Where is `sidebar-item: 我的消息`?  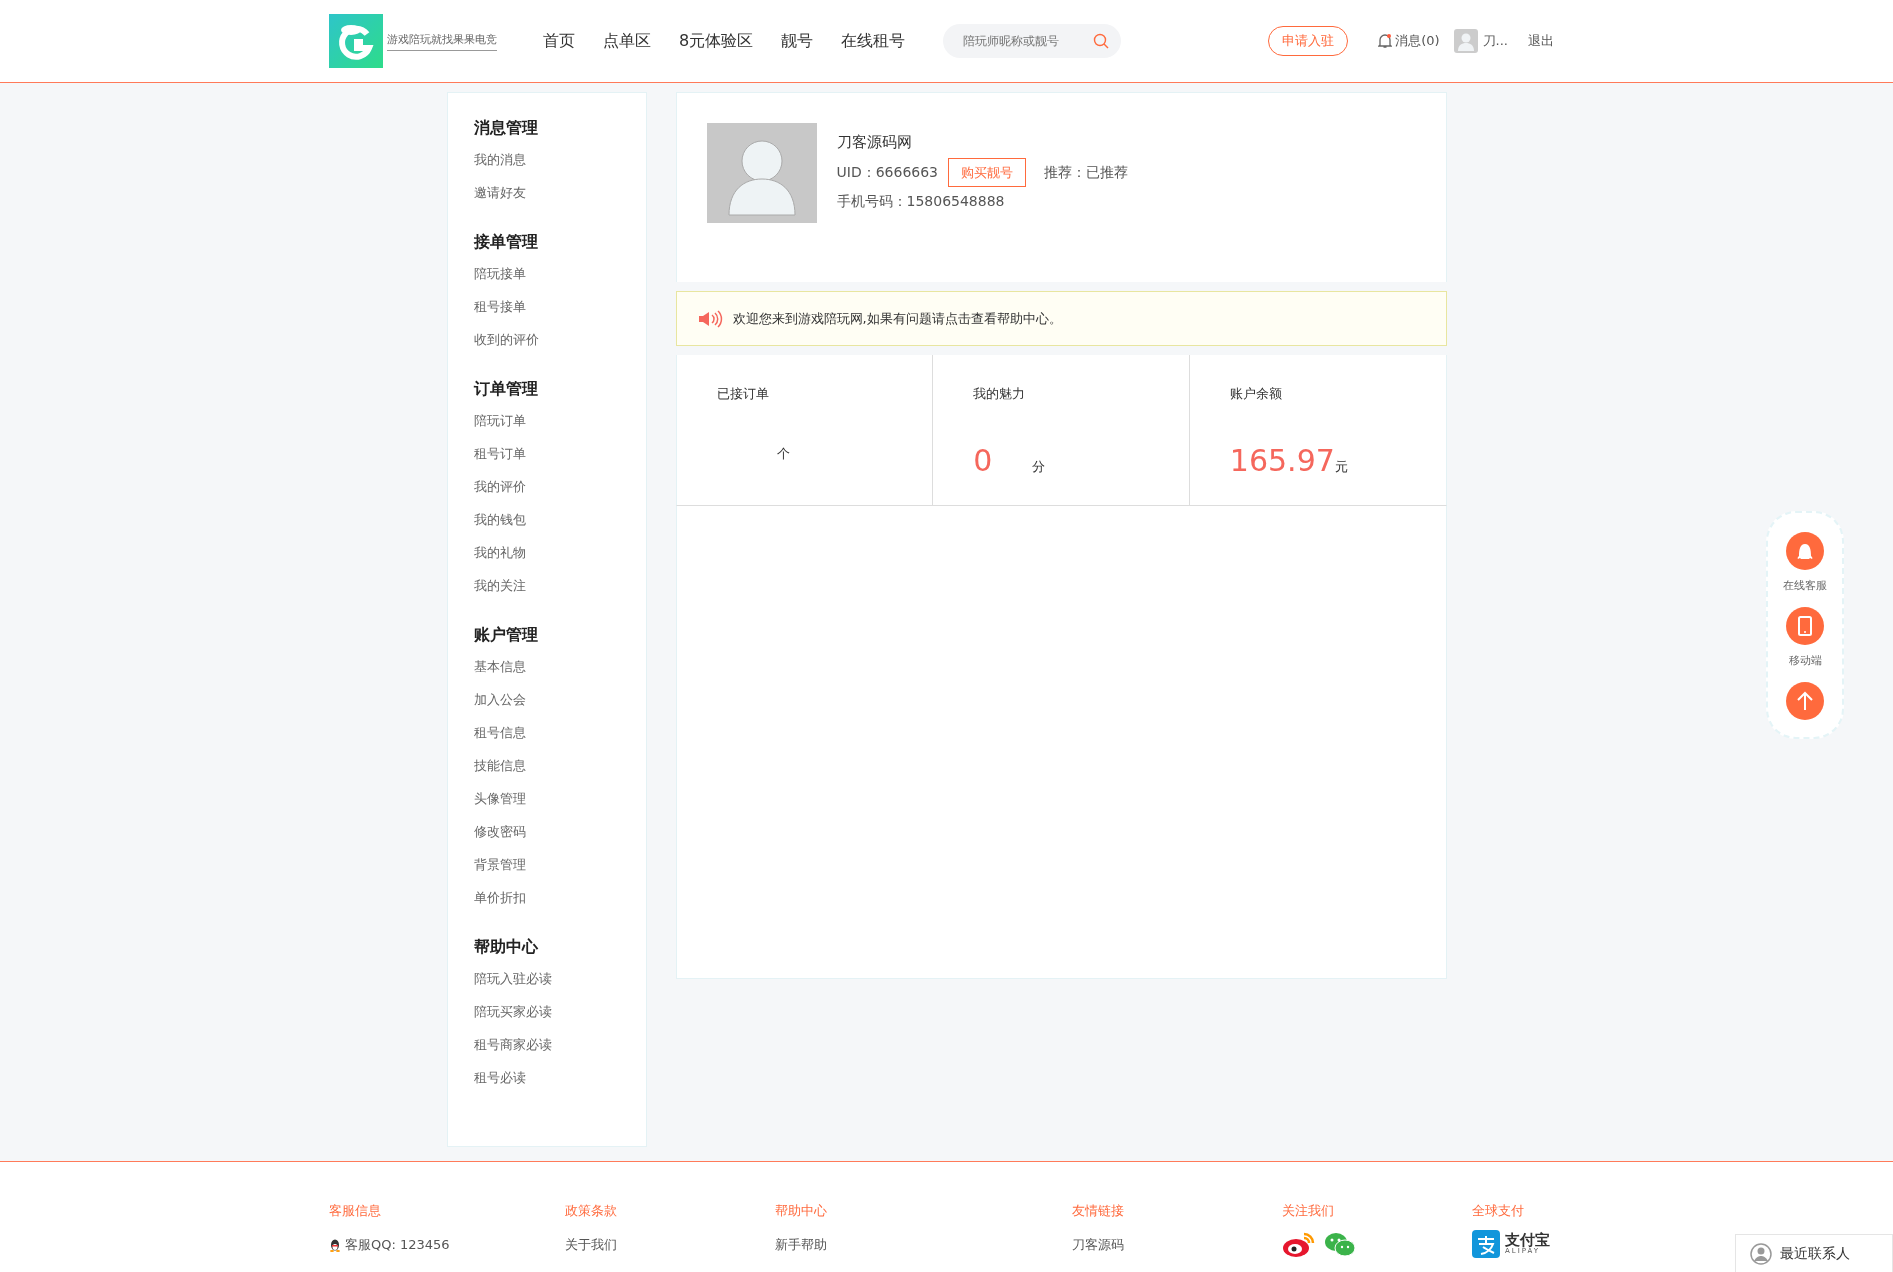 sidebar-item: 我的消息 is located at coordinates (559, 159).